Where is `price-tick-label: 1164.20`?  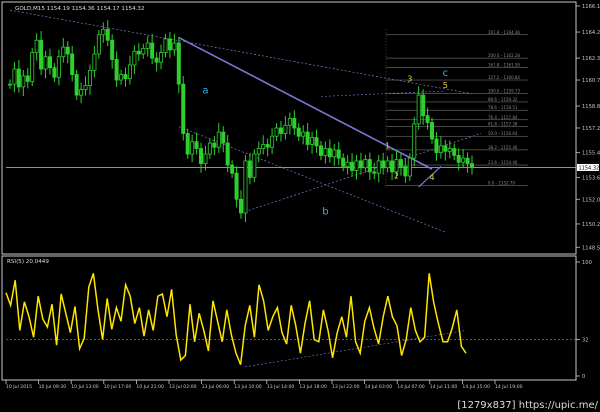
price-tick-label: 1164.20 is located at coordinates (591, 33).